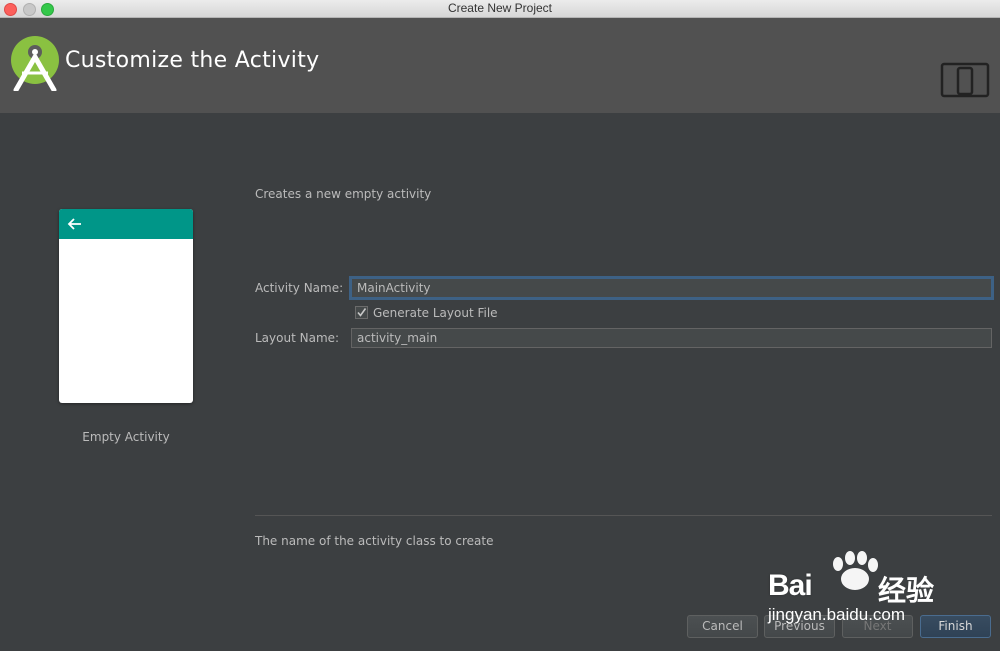 The image size is (1000, 651). What do you see at coordinates (299, 288) in the screenshot?
I see `activity-name-label: Activity Name:` at bounding box center [299, 288].